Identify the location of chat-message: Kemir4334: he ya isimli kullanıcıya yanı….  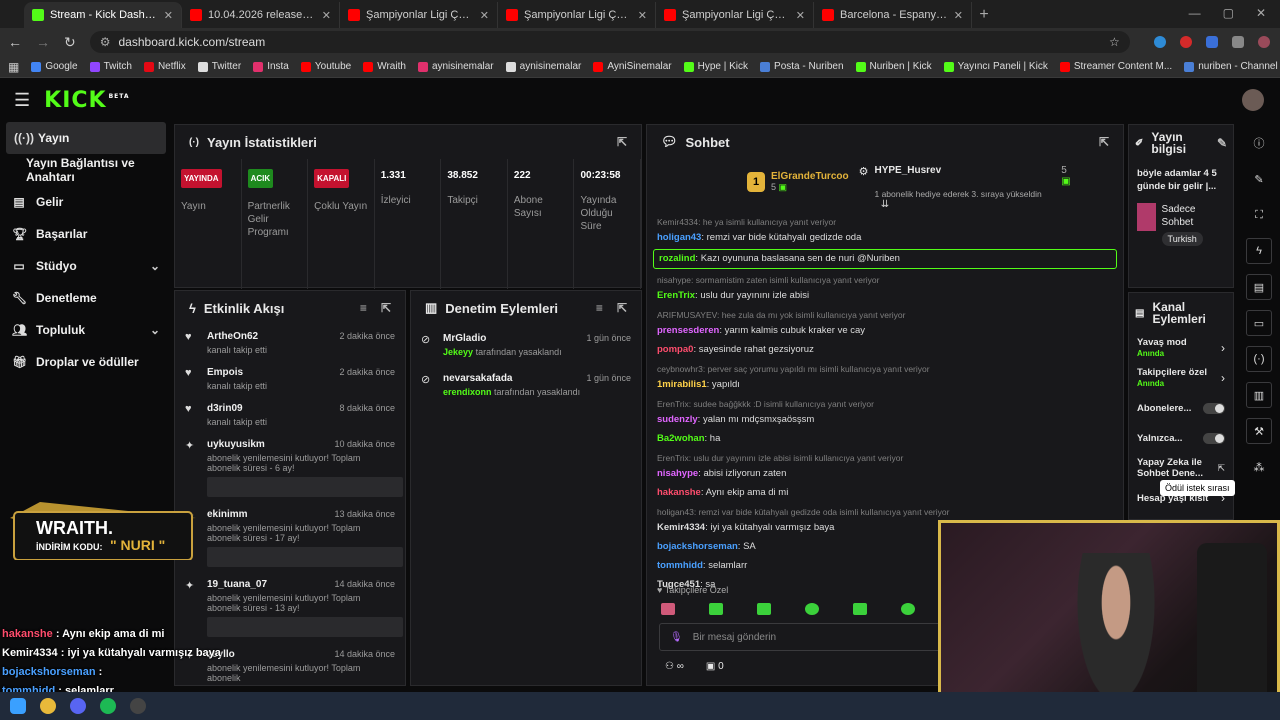
(885, 230).